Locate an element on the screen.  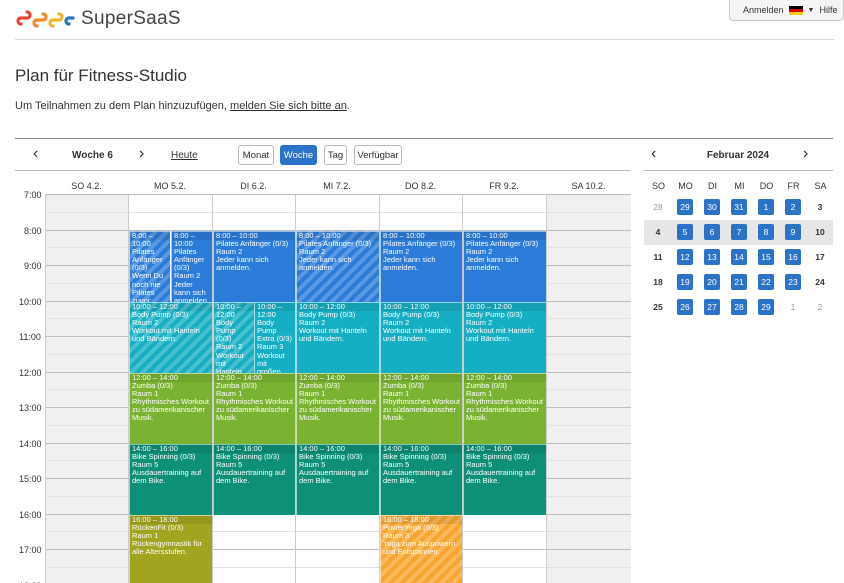
time-label: 7:00 is located at coordinates (33, 195).